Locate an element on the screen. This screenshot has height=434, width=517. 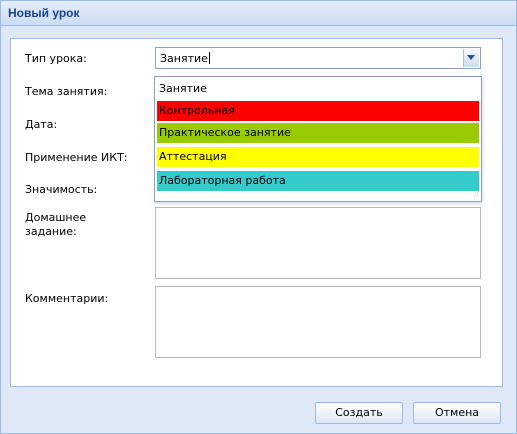
option-test: Контрольная is located at coordinates (318, 111).